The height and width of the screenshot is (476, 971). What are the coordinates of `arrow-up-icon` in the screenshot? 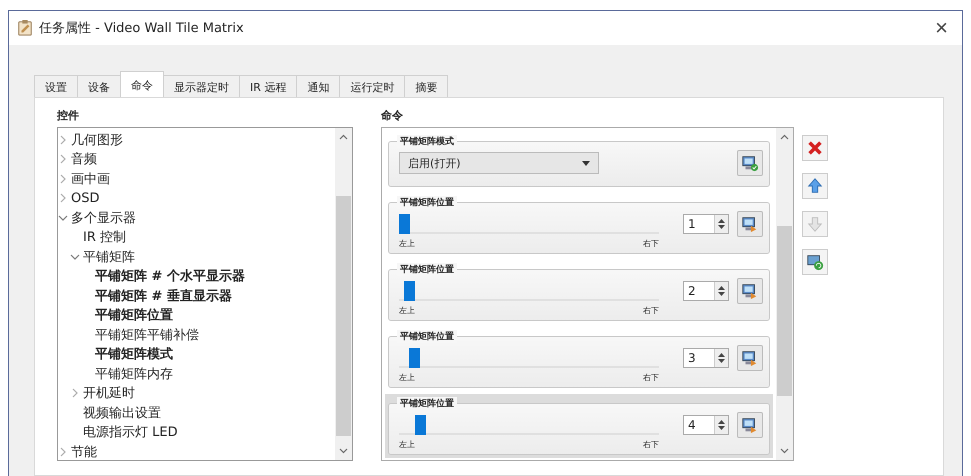 It's located at (815, 186).